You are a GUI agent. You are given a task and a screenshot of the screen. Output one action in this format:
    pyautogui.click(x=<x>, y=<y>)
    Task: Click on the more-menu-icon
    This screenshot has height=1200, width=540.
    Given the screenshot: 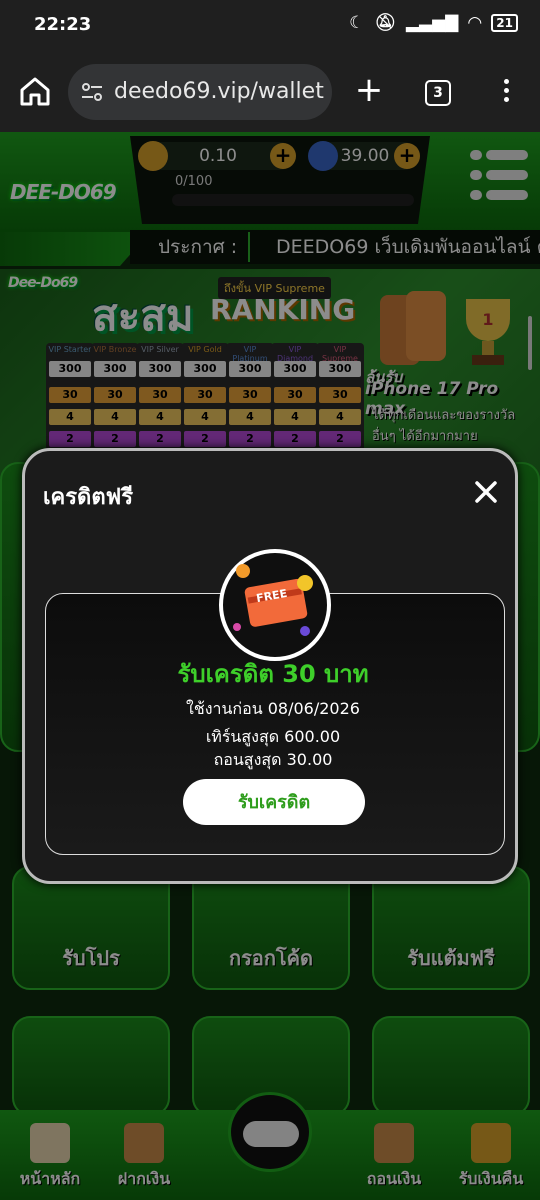 What is the action you would take?
    pyautogui.click(x=506, y=93)
    